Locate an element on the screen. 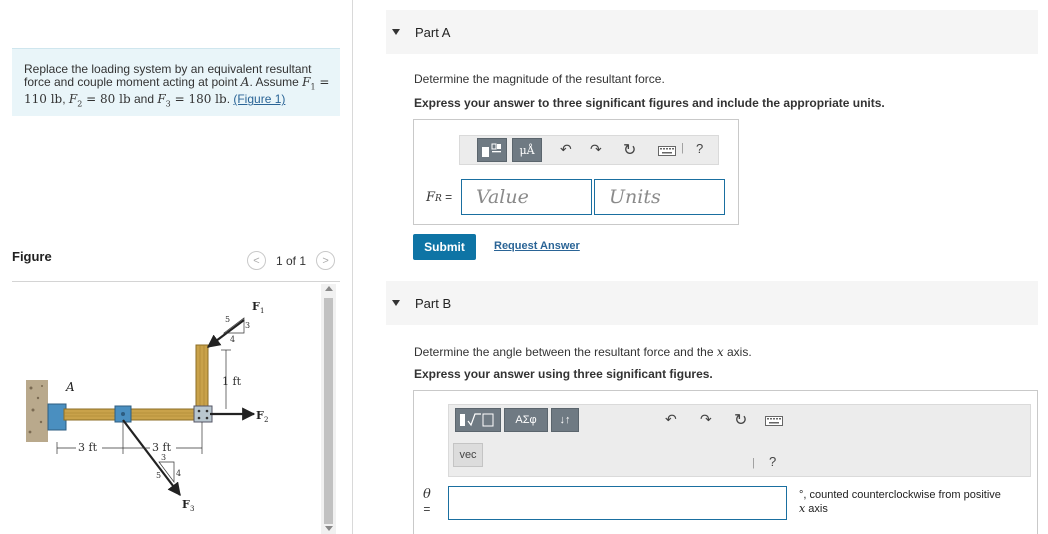 This screenshot has width=1048, height=534. arrows-button: ↓↑ is located at coordinates (565, 420).